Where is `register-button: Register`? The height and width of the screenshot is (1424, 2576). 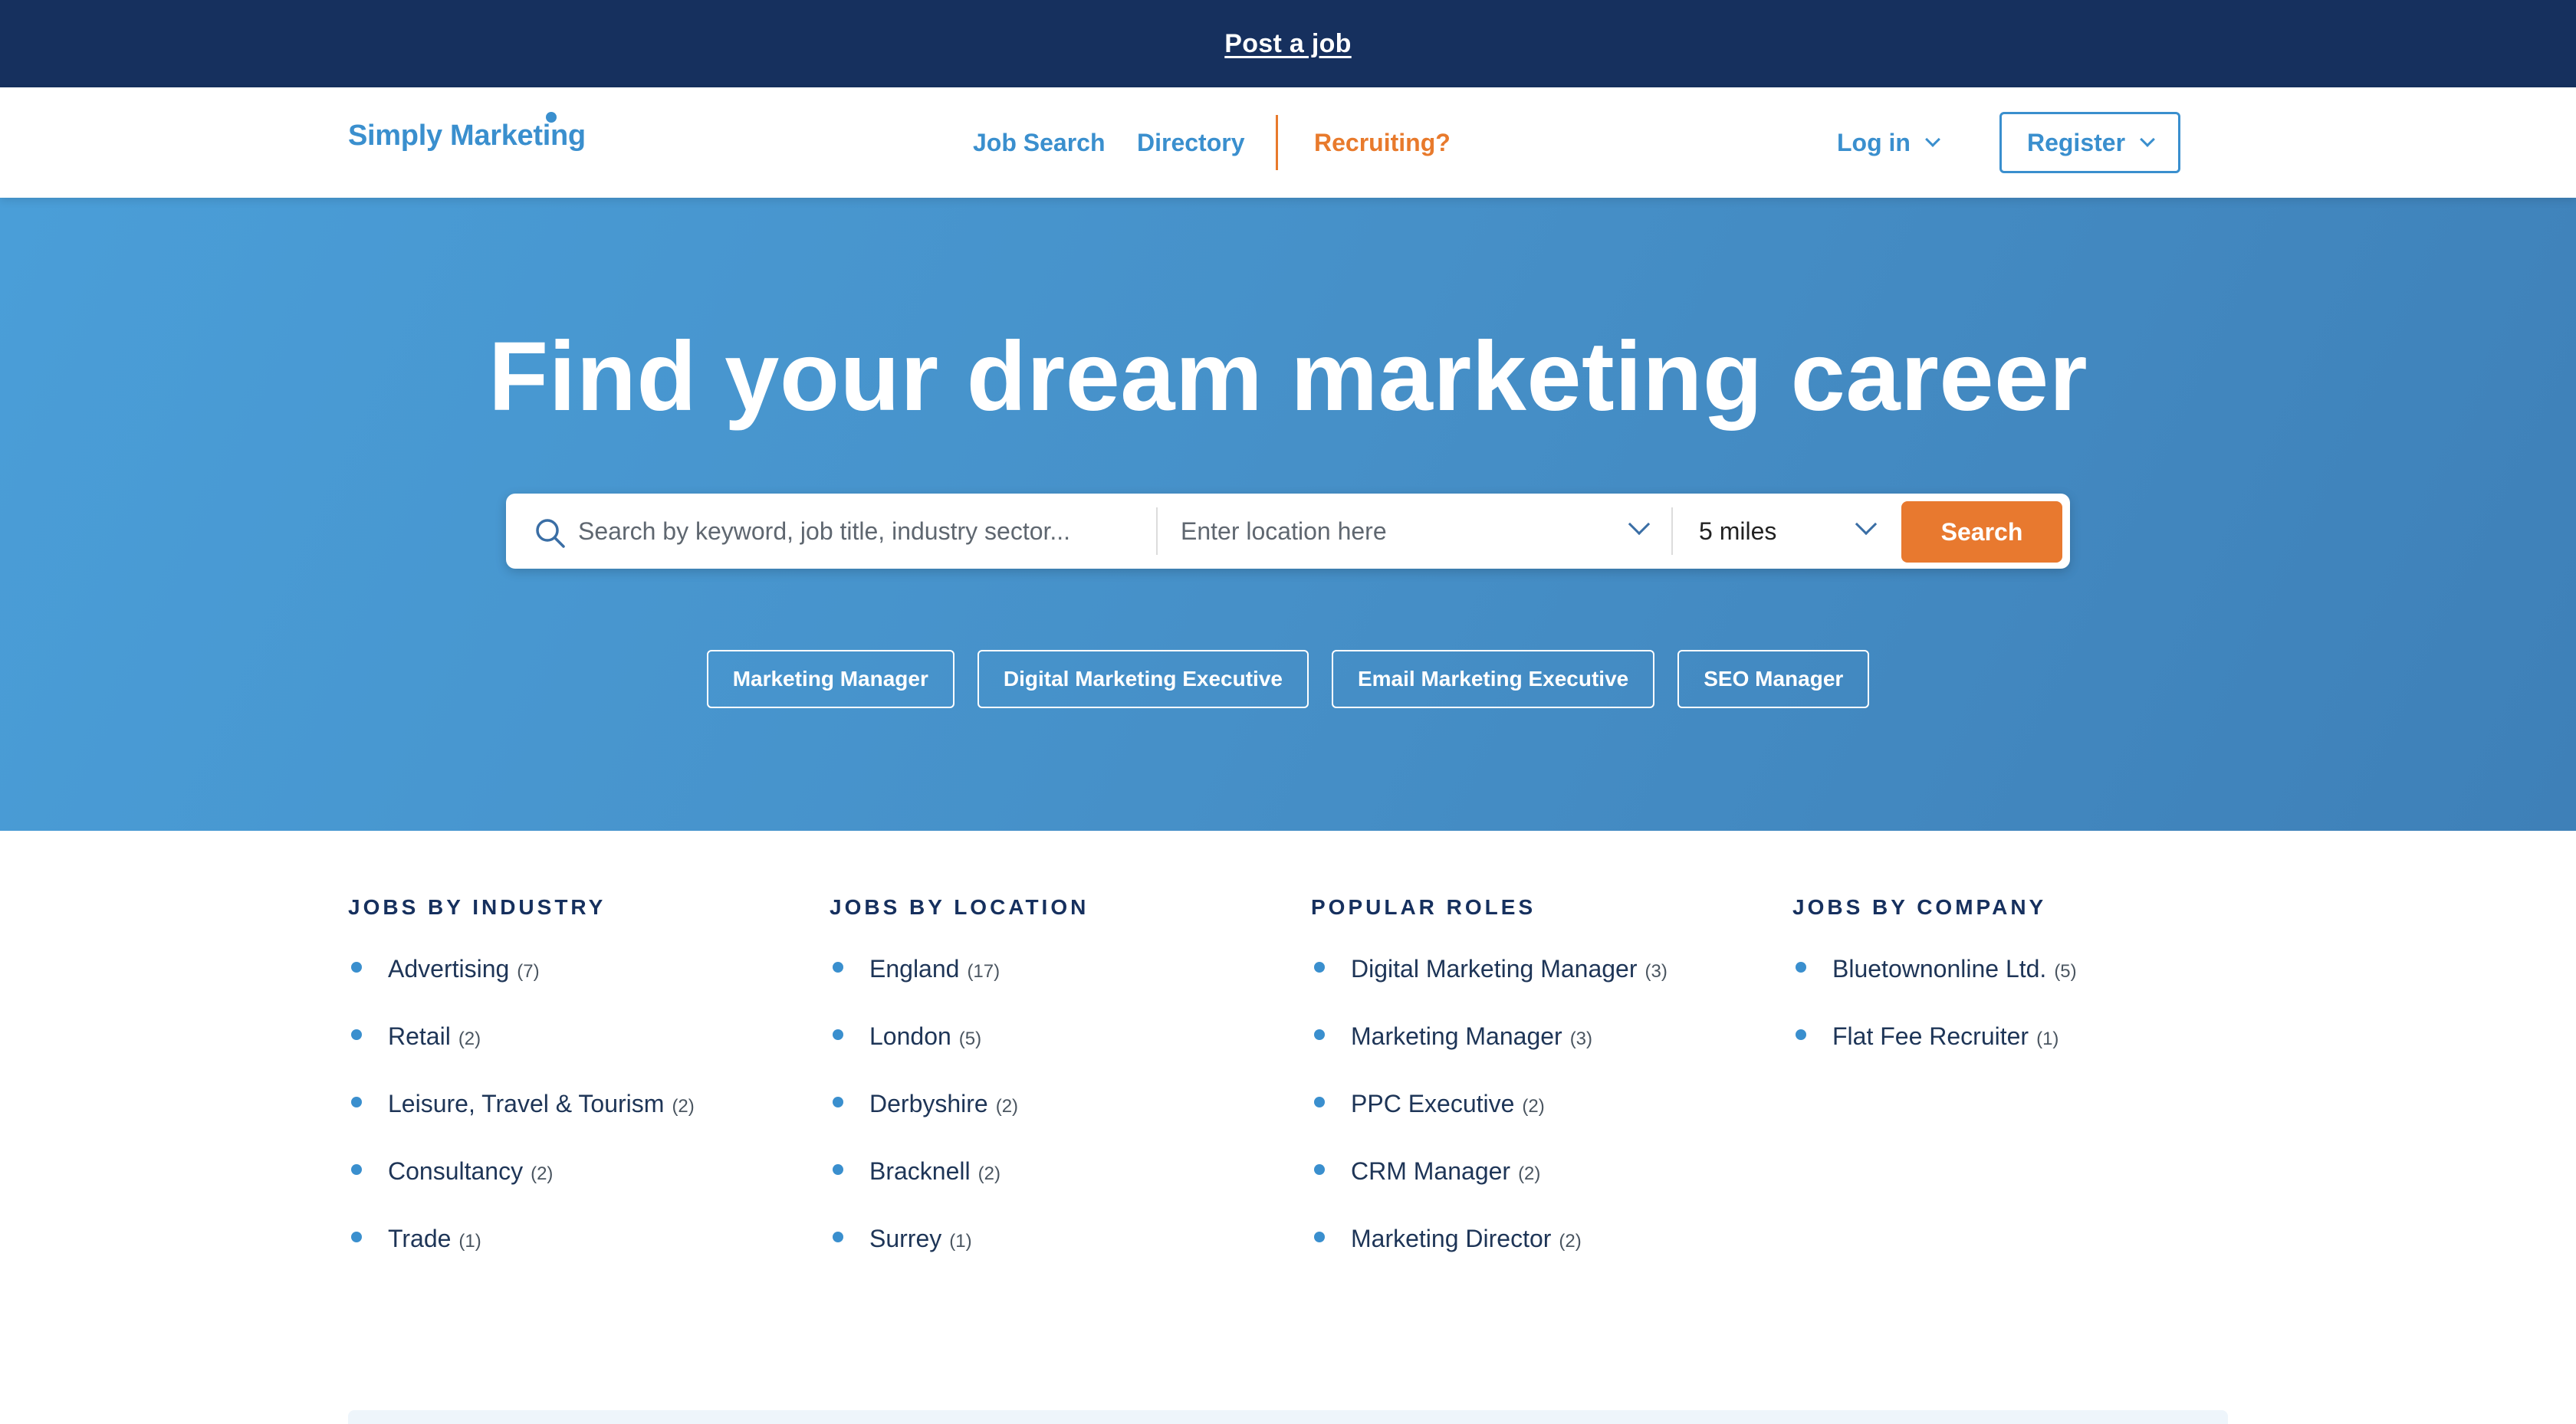
register-button: Register is located at coordinates (2089, 142).